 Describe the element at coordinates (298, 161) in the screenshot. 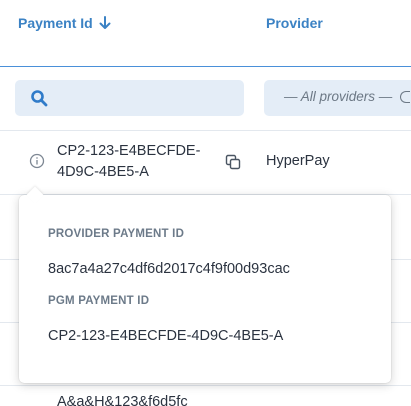

I see `provider-cell: HyperPay` at that location.